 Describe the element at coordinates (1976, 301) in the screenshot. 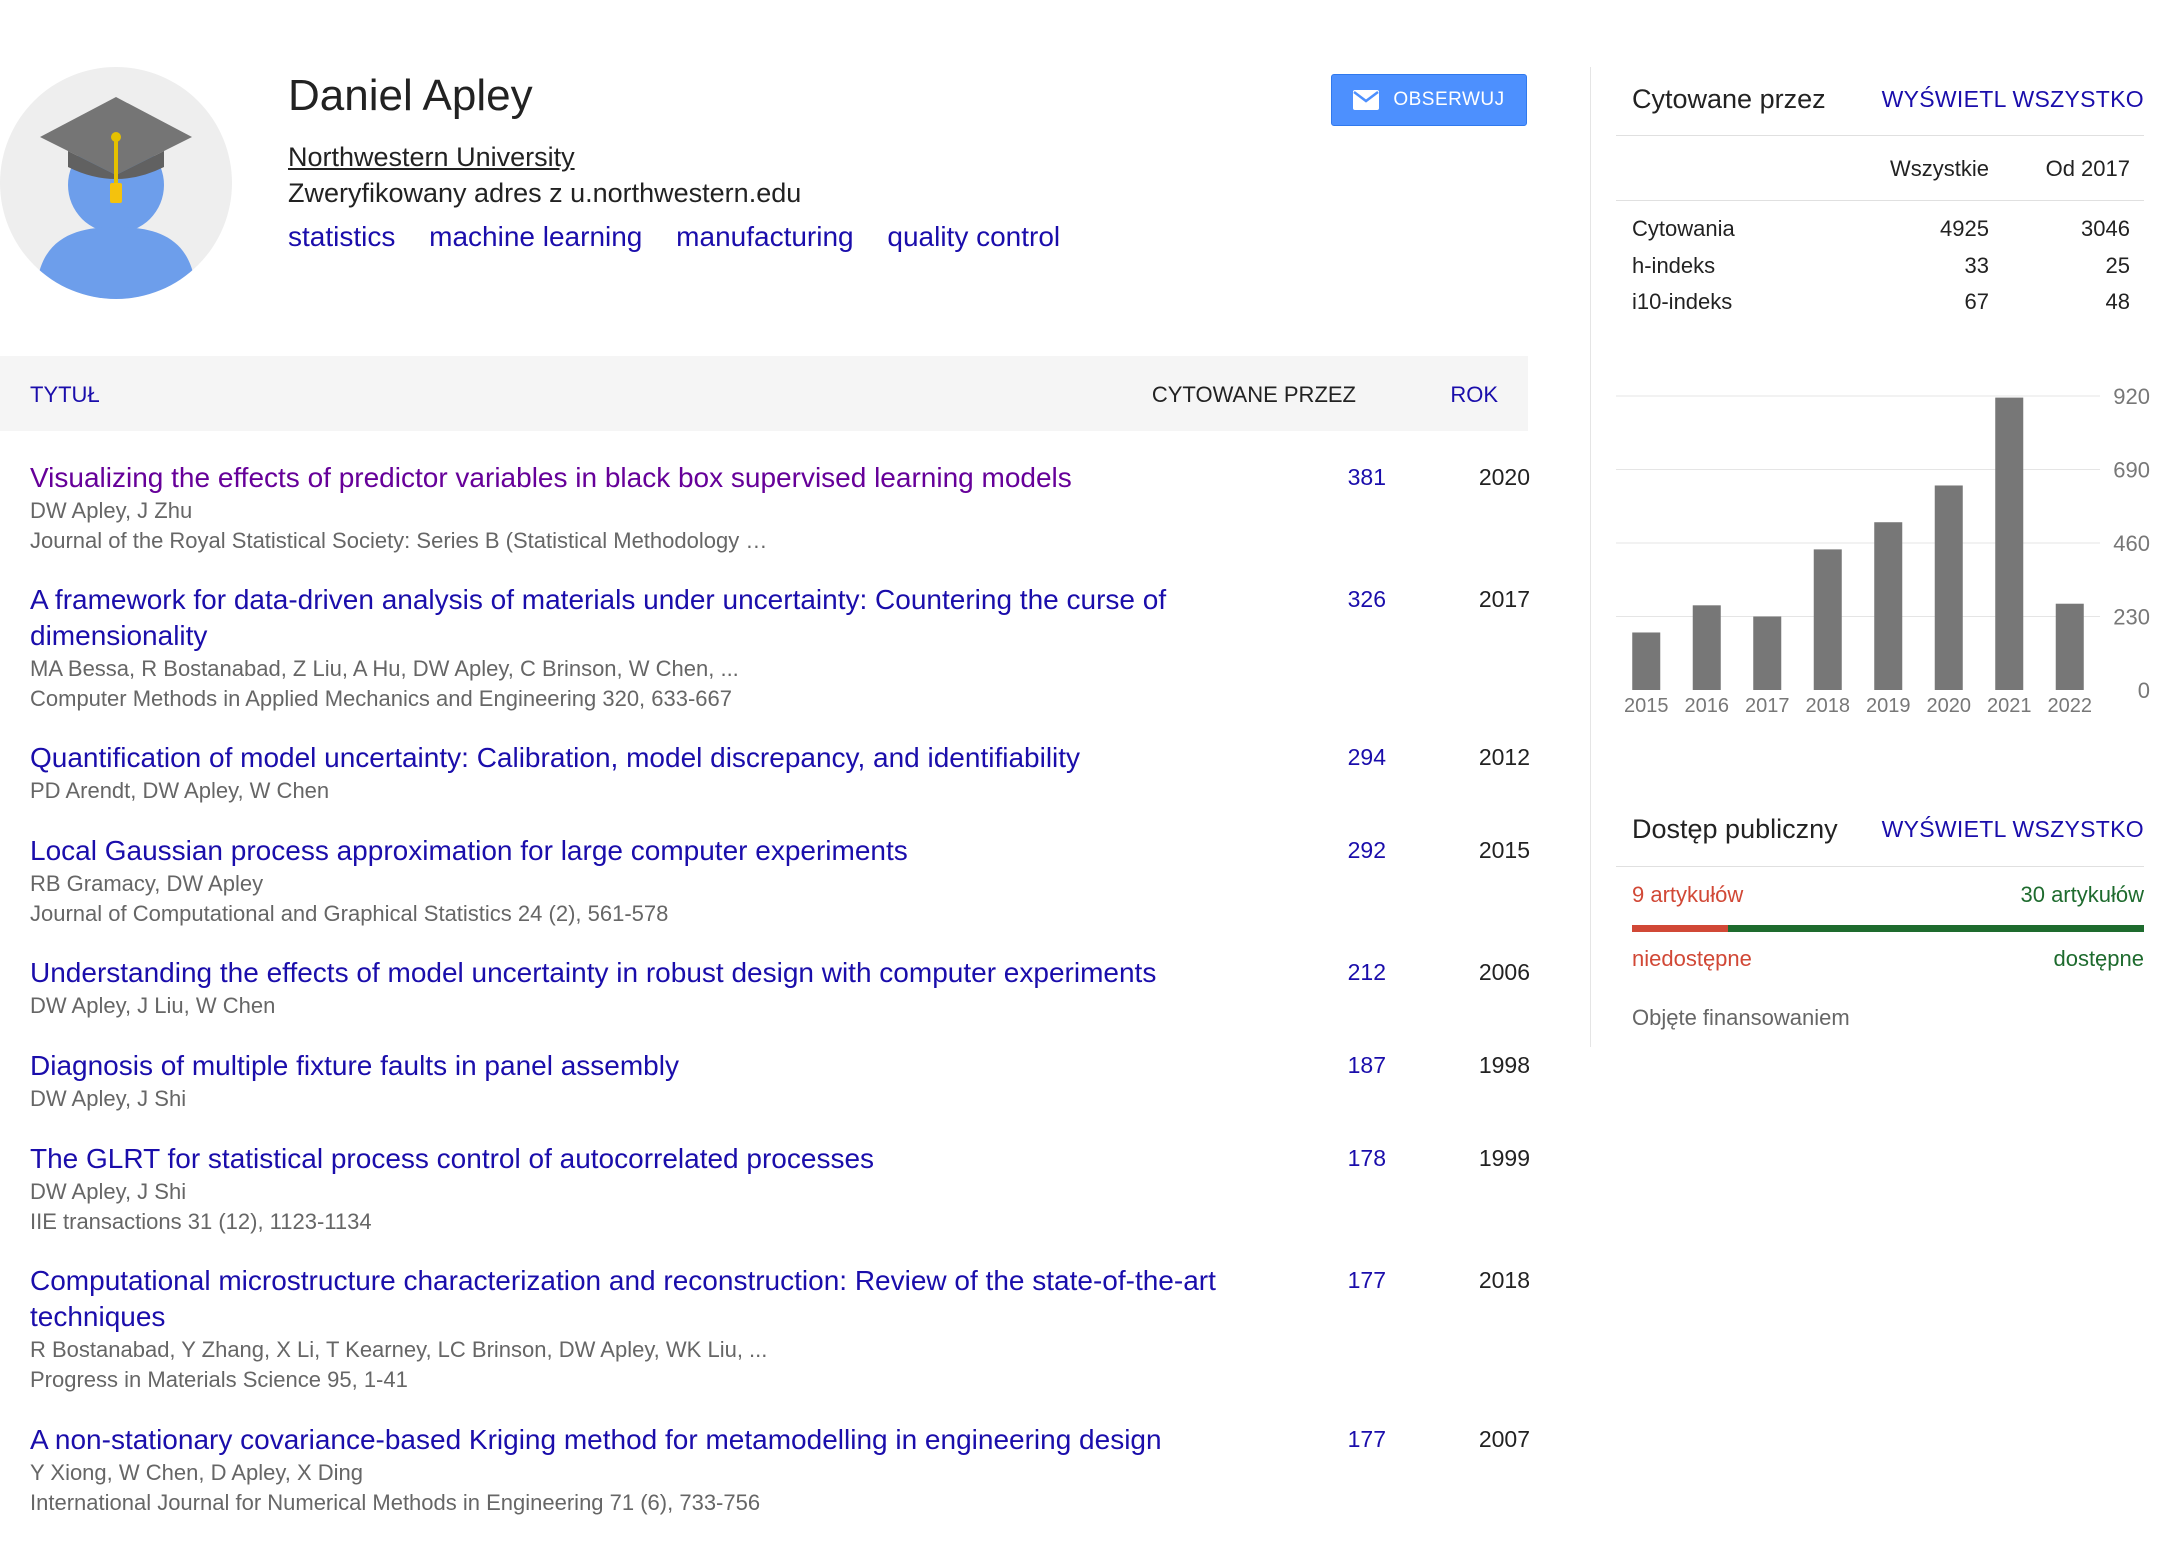

I see `metric-value-all: 67` at that location.